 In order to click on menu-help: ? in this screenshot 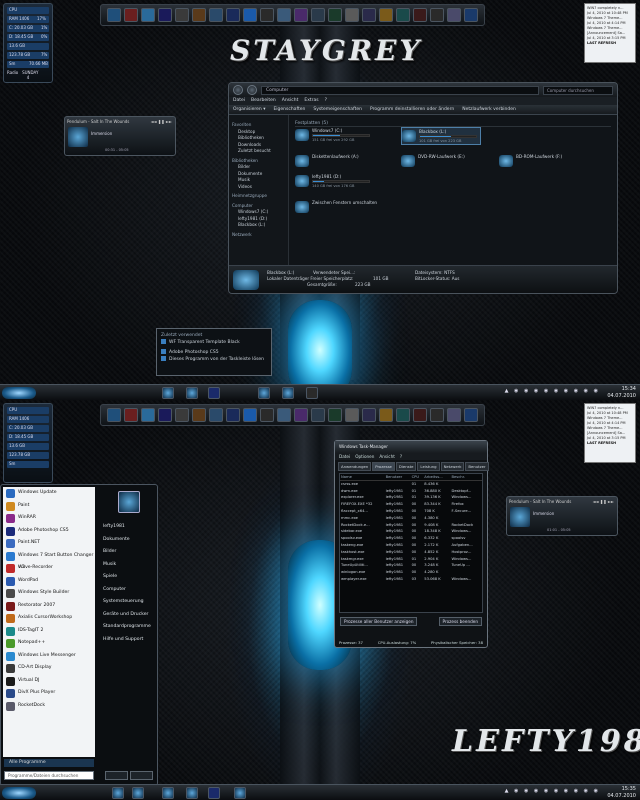, I will do `click(326, 101)`.